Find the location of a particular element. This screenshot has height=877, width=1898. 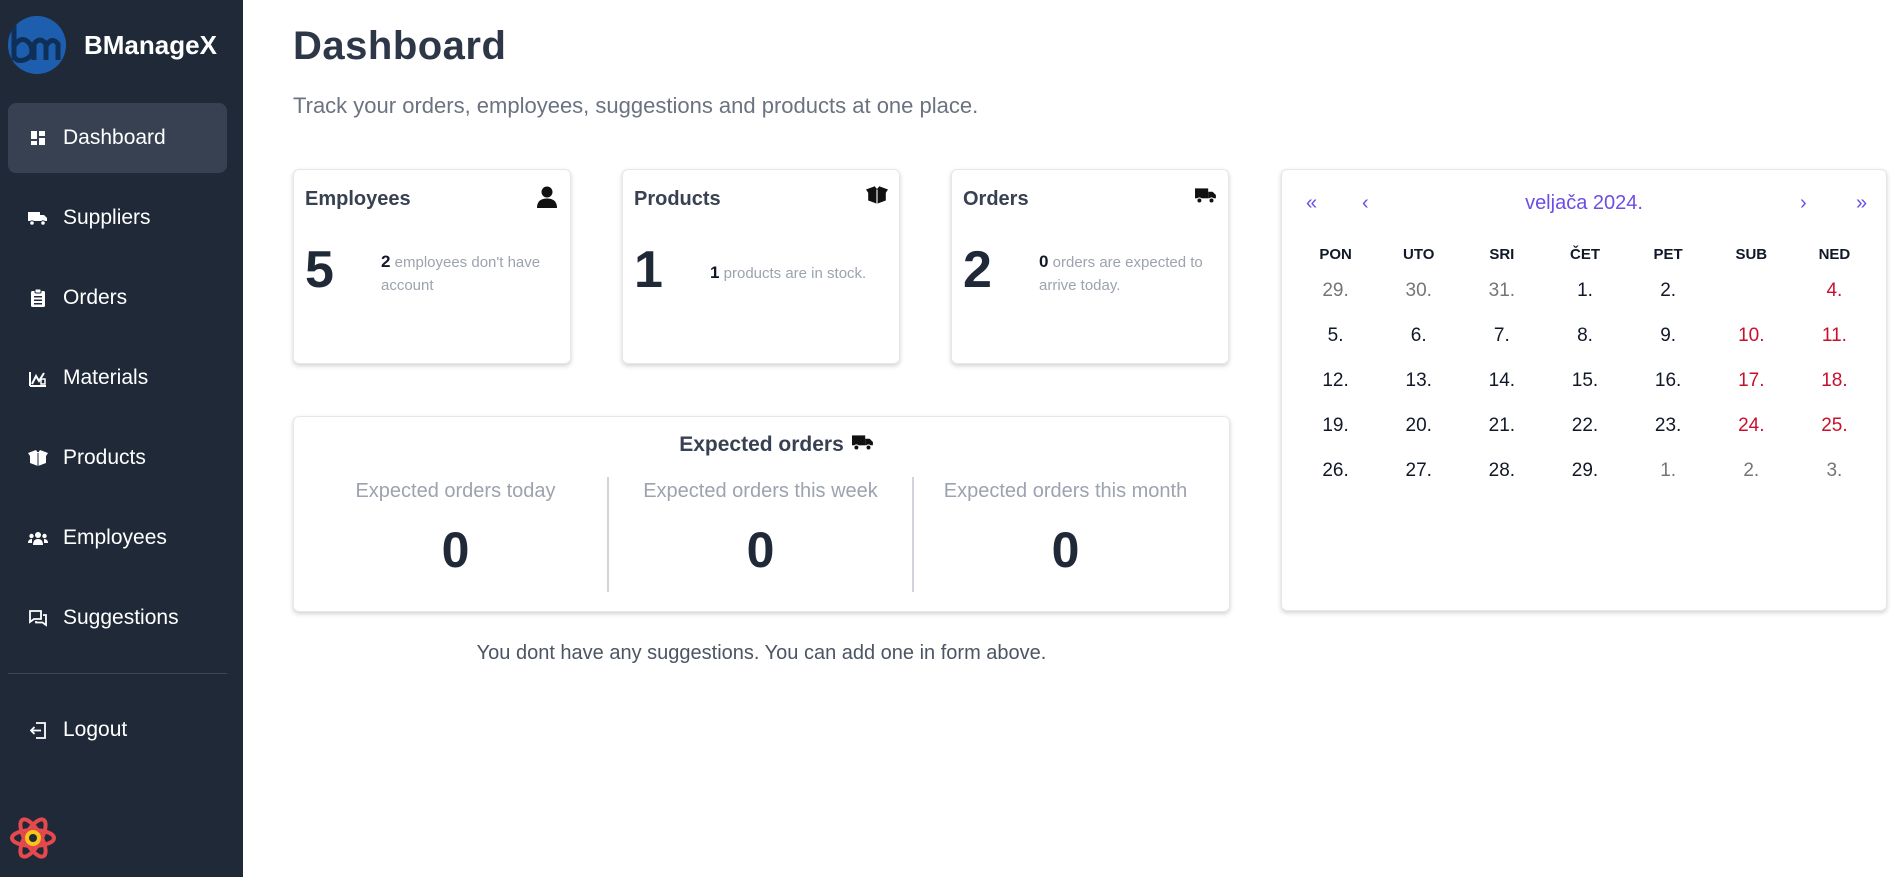

brand: BManageX is located at coordinates (112, 45).